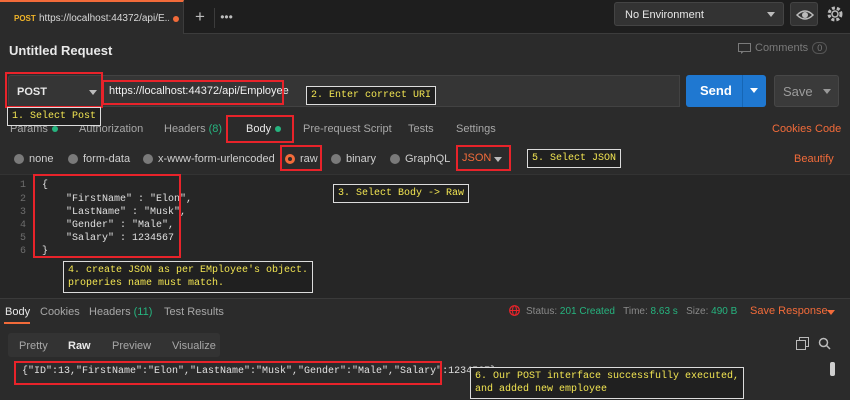 The width and height of the screenshot is (850, 400). I want to click on comments-label: Comments, so click(782, 48).